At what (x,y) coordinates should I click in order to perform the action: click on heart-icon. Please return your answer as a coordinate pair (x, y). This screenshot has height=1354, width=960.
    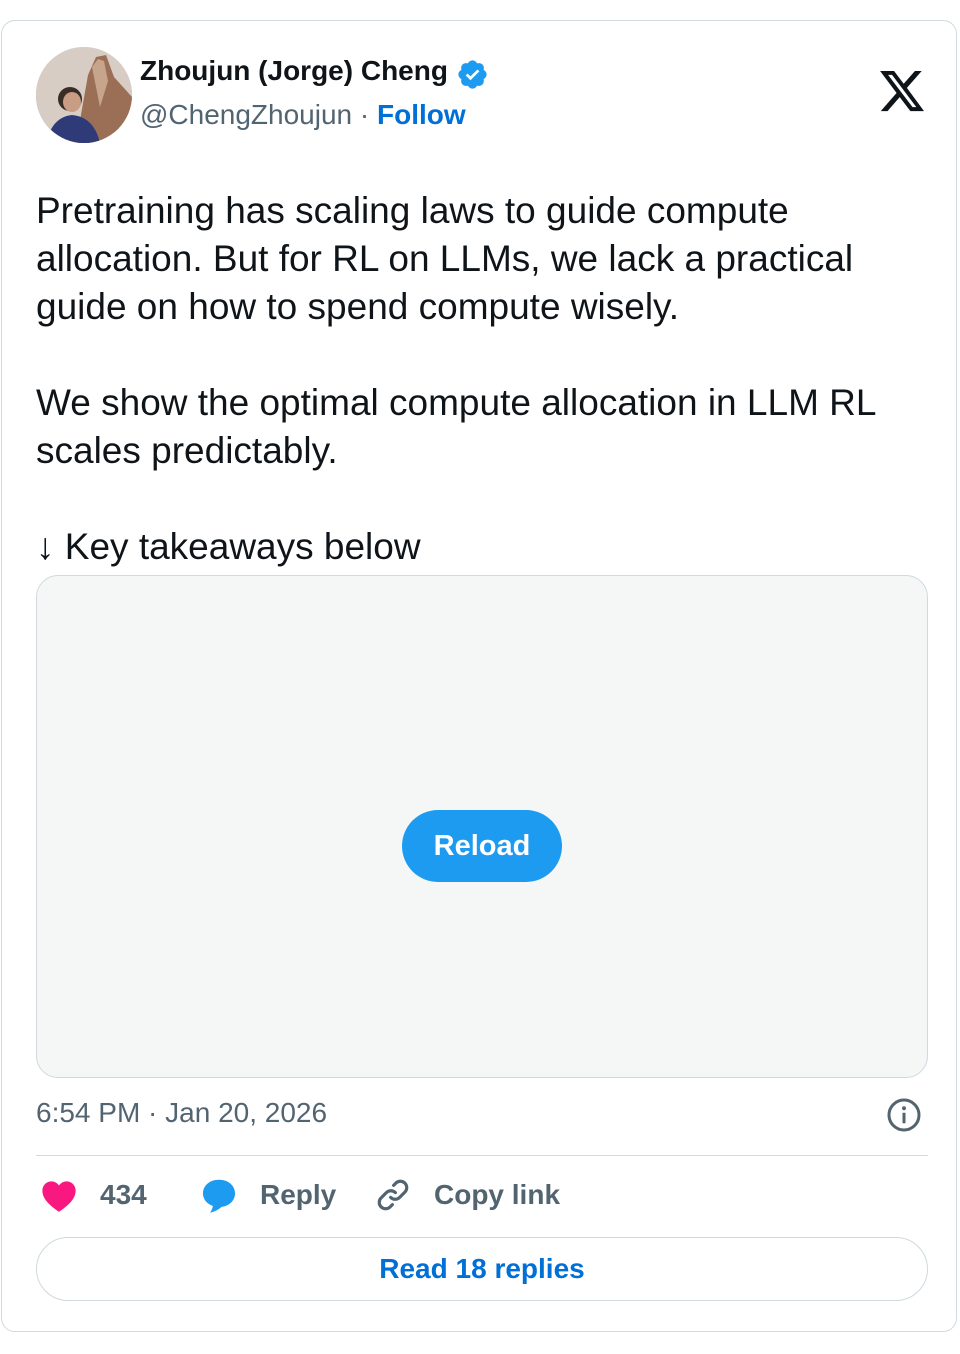
    Looking at the image, I should click on (59, 1196).